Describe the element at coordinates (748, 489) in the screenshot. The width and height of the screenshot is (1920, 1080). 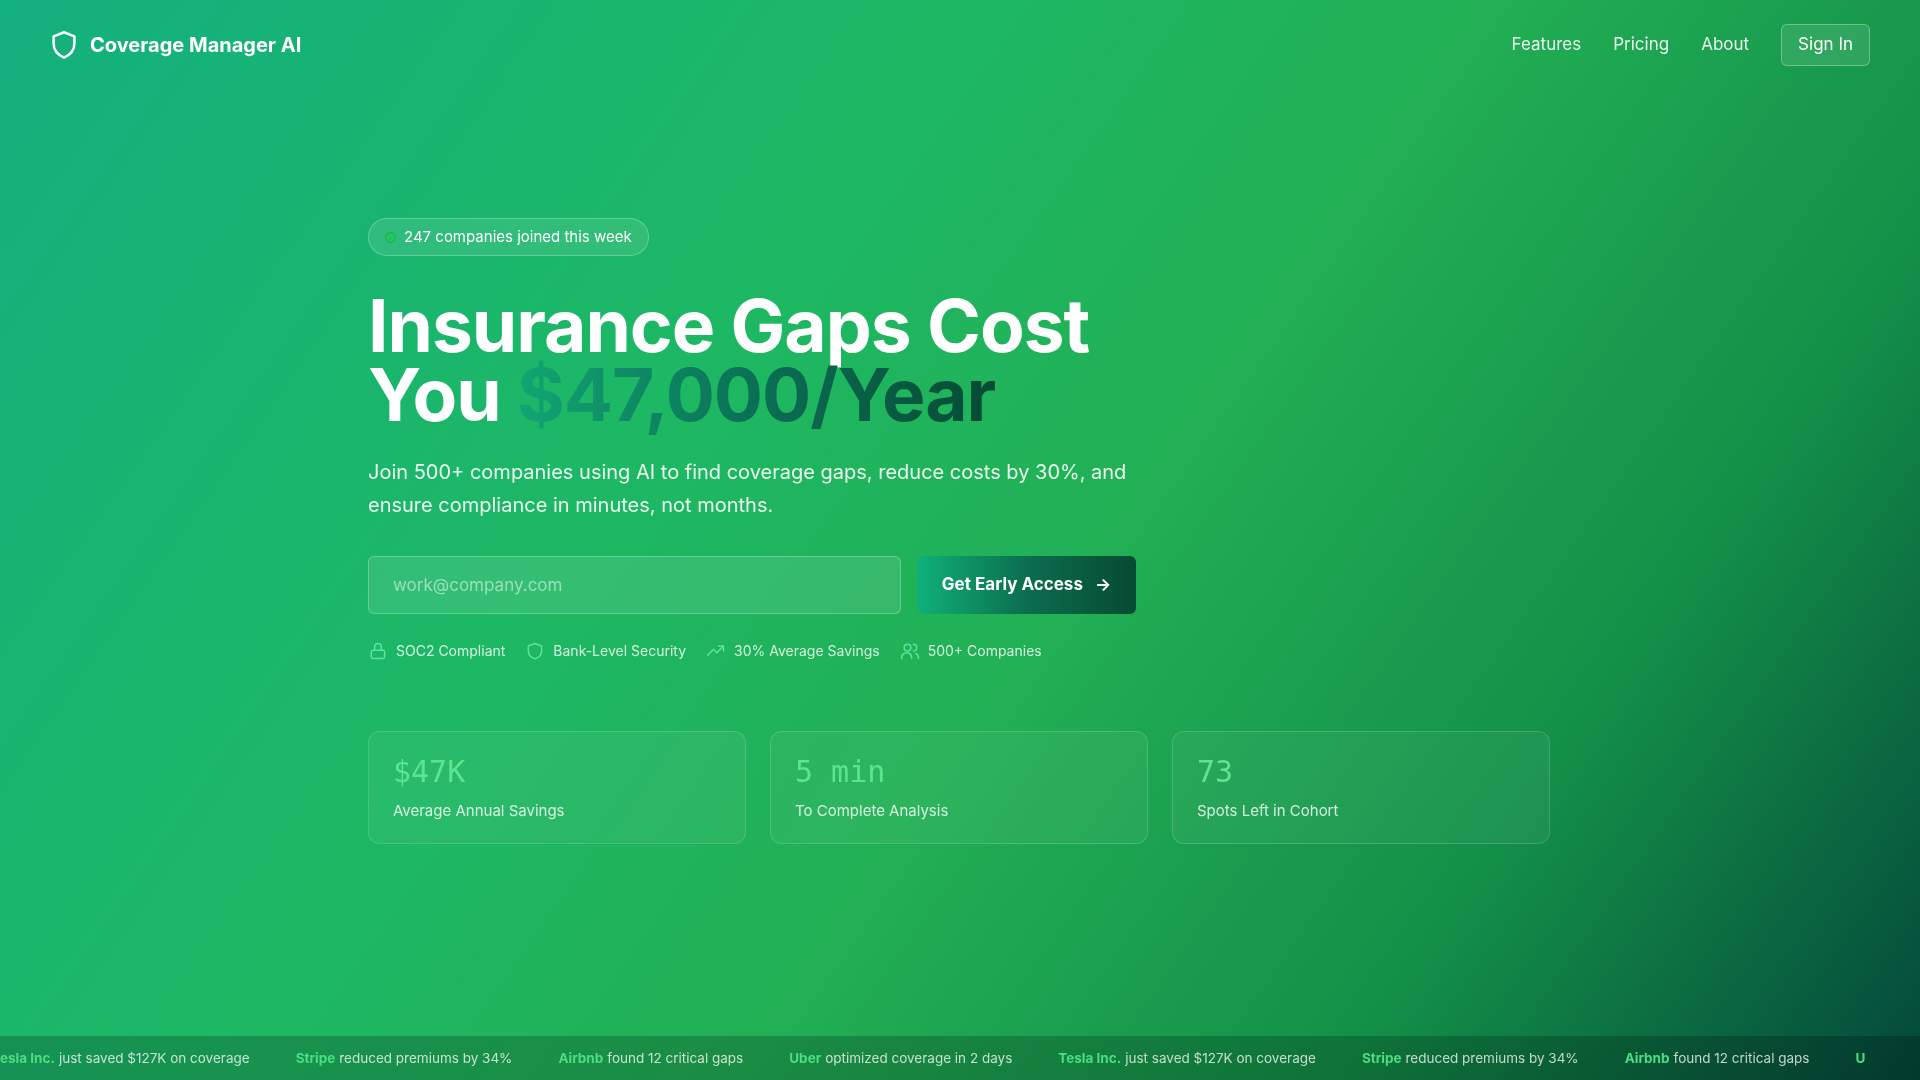
I see `subtitle: Join 500+ companies using AI to find coverage gaps, reduce costs by 30%, and ensure compliance in minutes, not months.` at that location.